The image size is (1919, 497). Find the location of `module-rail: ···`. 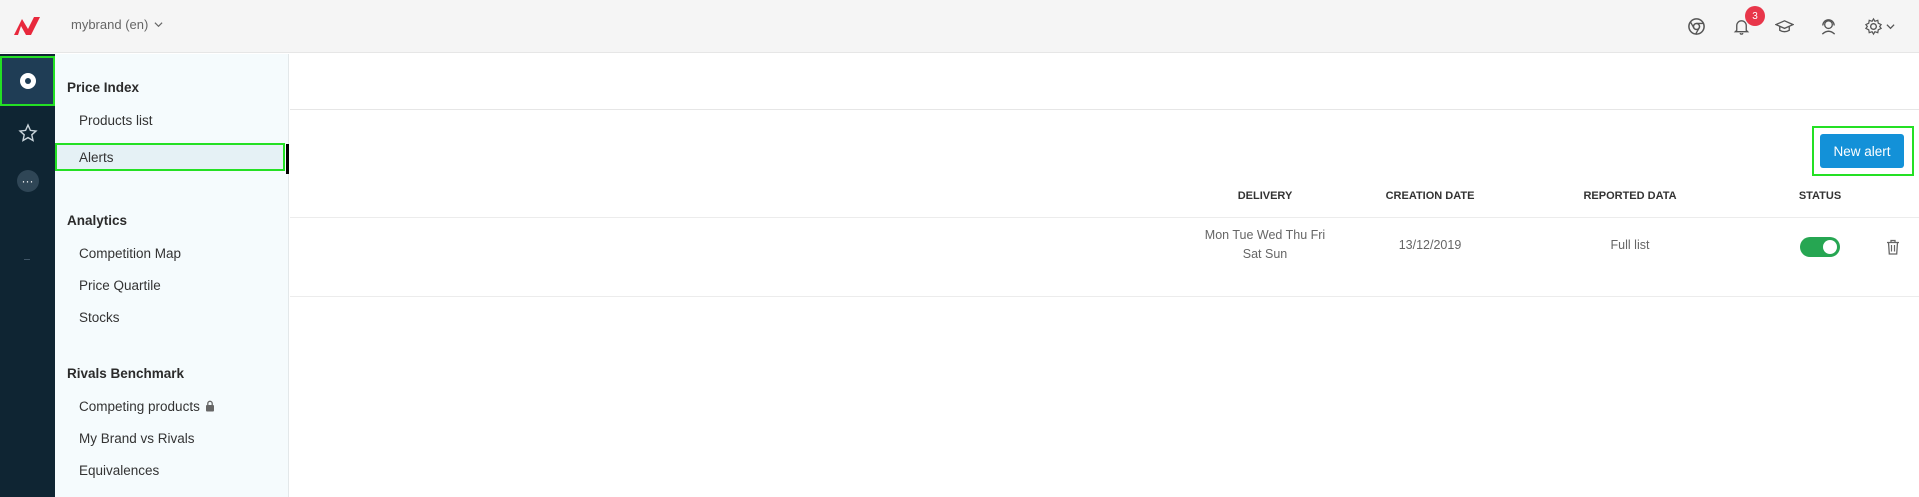

module-rail: ··· is located at coordinates (27, 275).